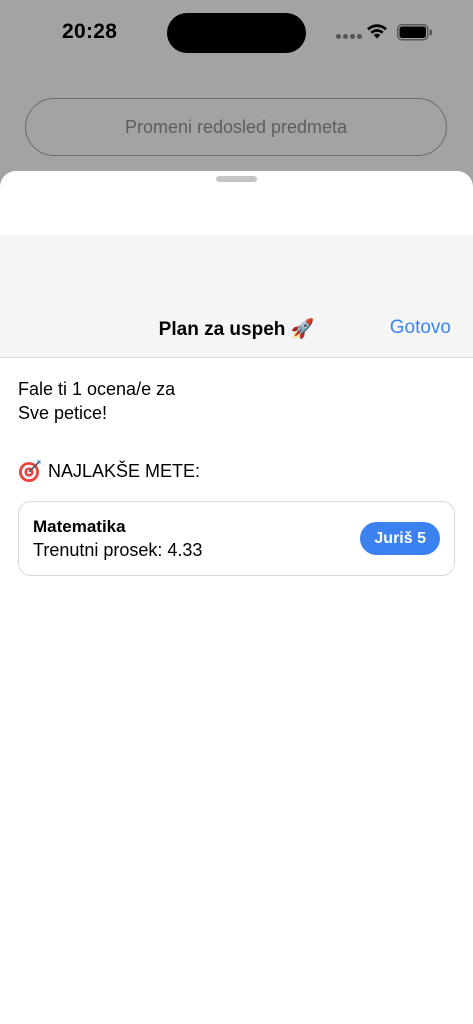  I want to click on done-button: Gotovo, so click(420, 328).